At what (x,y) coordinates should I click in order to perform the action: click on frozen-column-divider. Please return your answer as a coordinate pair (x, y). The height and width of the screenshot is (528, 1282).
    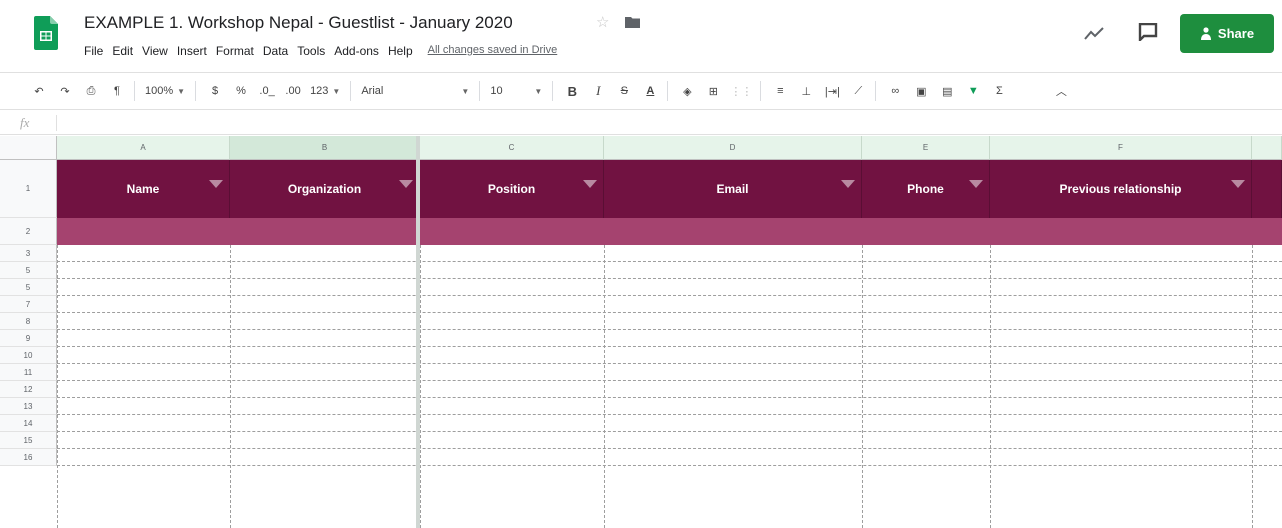
    Looking at the image, I should click on (418, 332).